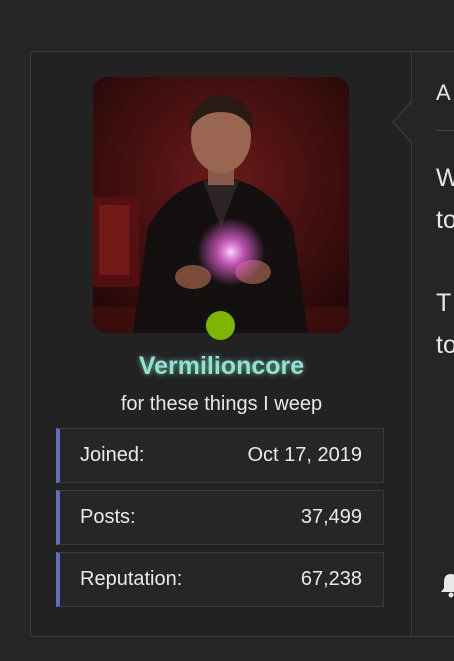 The image size is (454, 661). What do you see at coordinates (403, 122) in the screenshot?
I see `post-arrow-inner` at bounding box center [403, 122].